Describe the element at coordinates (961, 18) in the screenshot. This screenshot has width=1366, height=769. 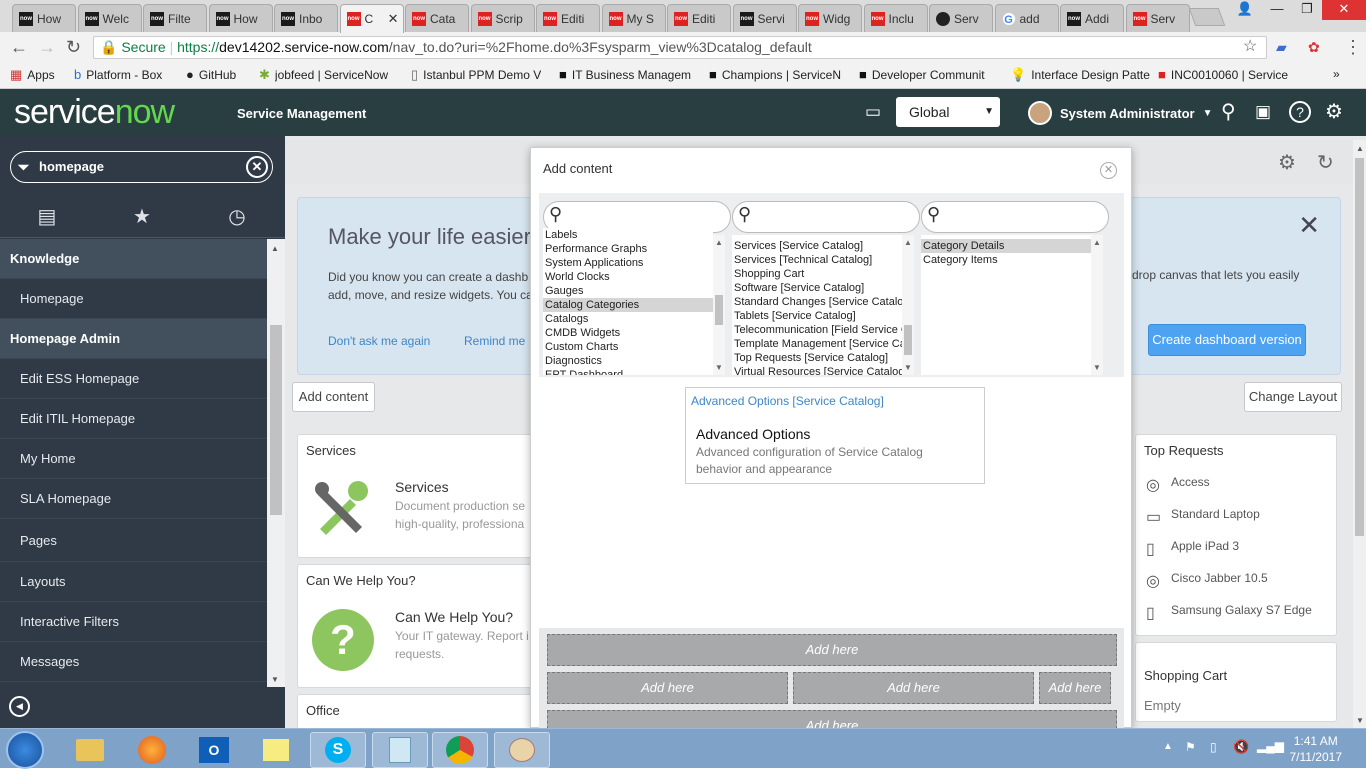
I see `browser-tab: Serv` at that location.